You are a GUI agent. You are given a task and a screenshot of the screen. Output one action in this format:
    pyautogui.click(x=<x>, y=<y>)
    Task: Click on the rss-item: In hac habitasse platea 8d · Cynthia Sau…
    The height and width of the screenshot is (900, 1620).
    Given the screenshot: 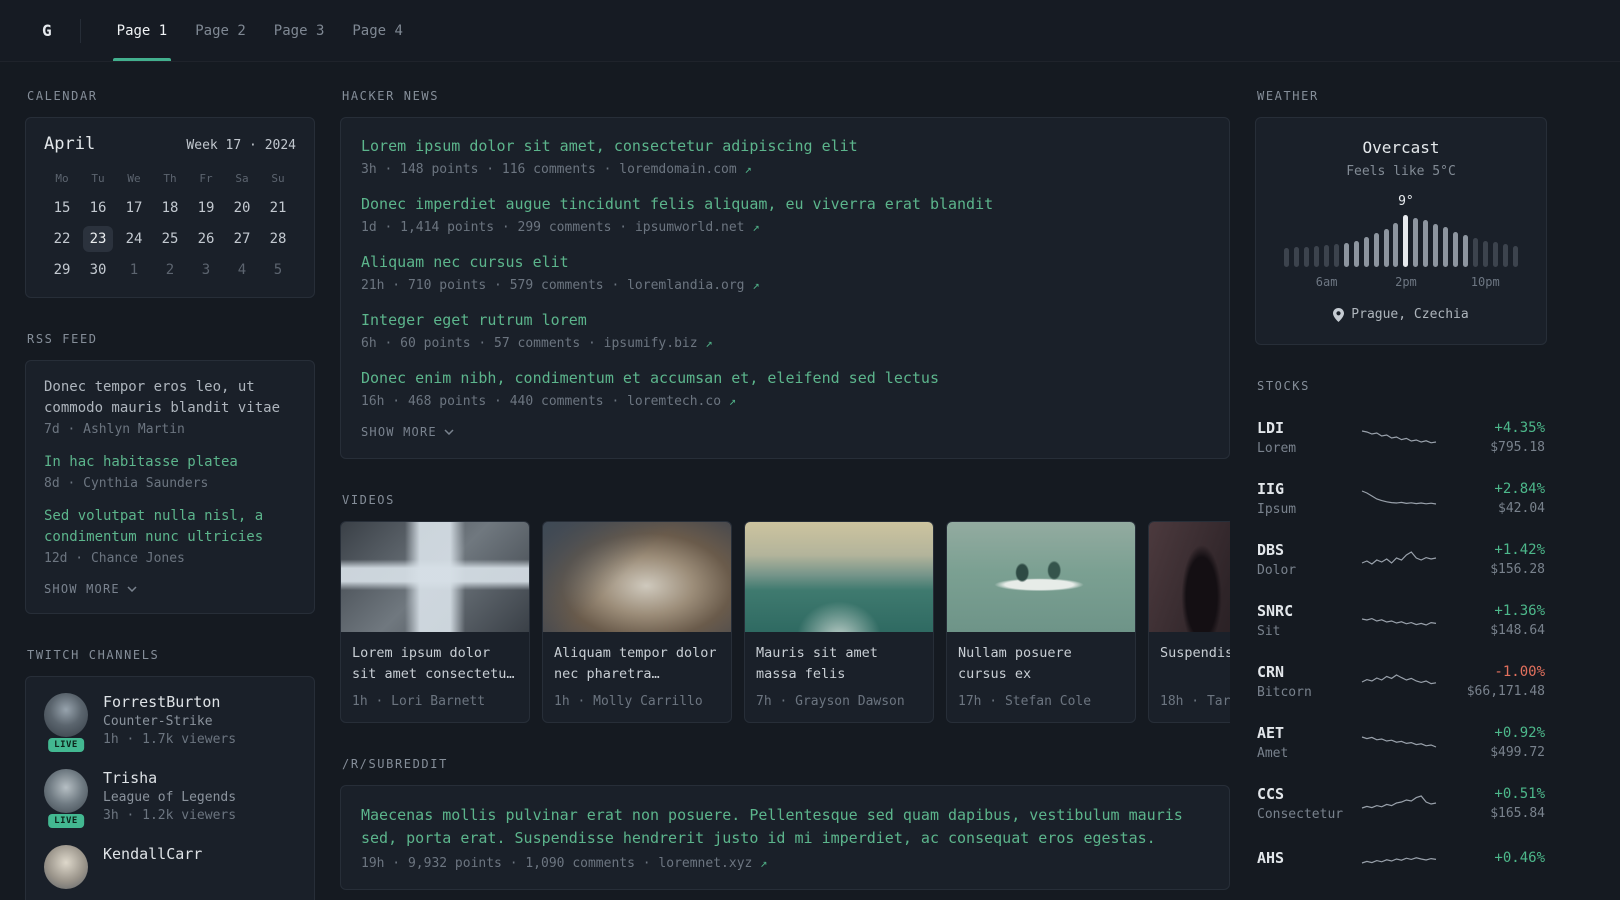 What is the action you would take?
    pyautogui.click(x=170, y=471)
    